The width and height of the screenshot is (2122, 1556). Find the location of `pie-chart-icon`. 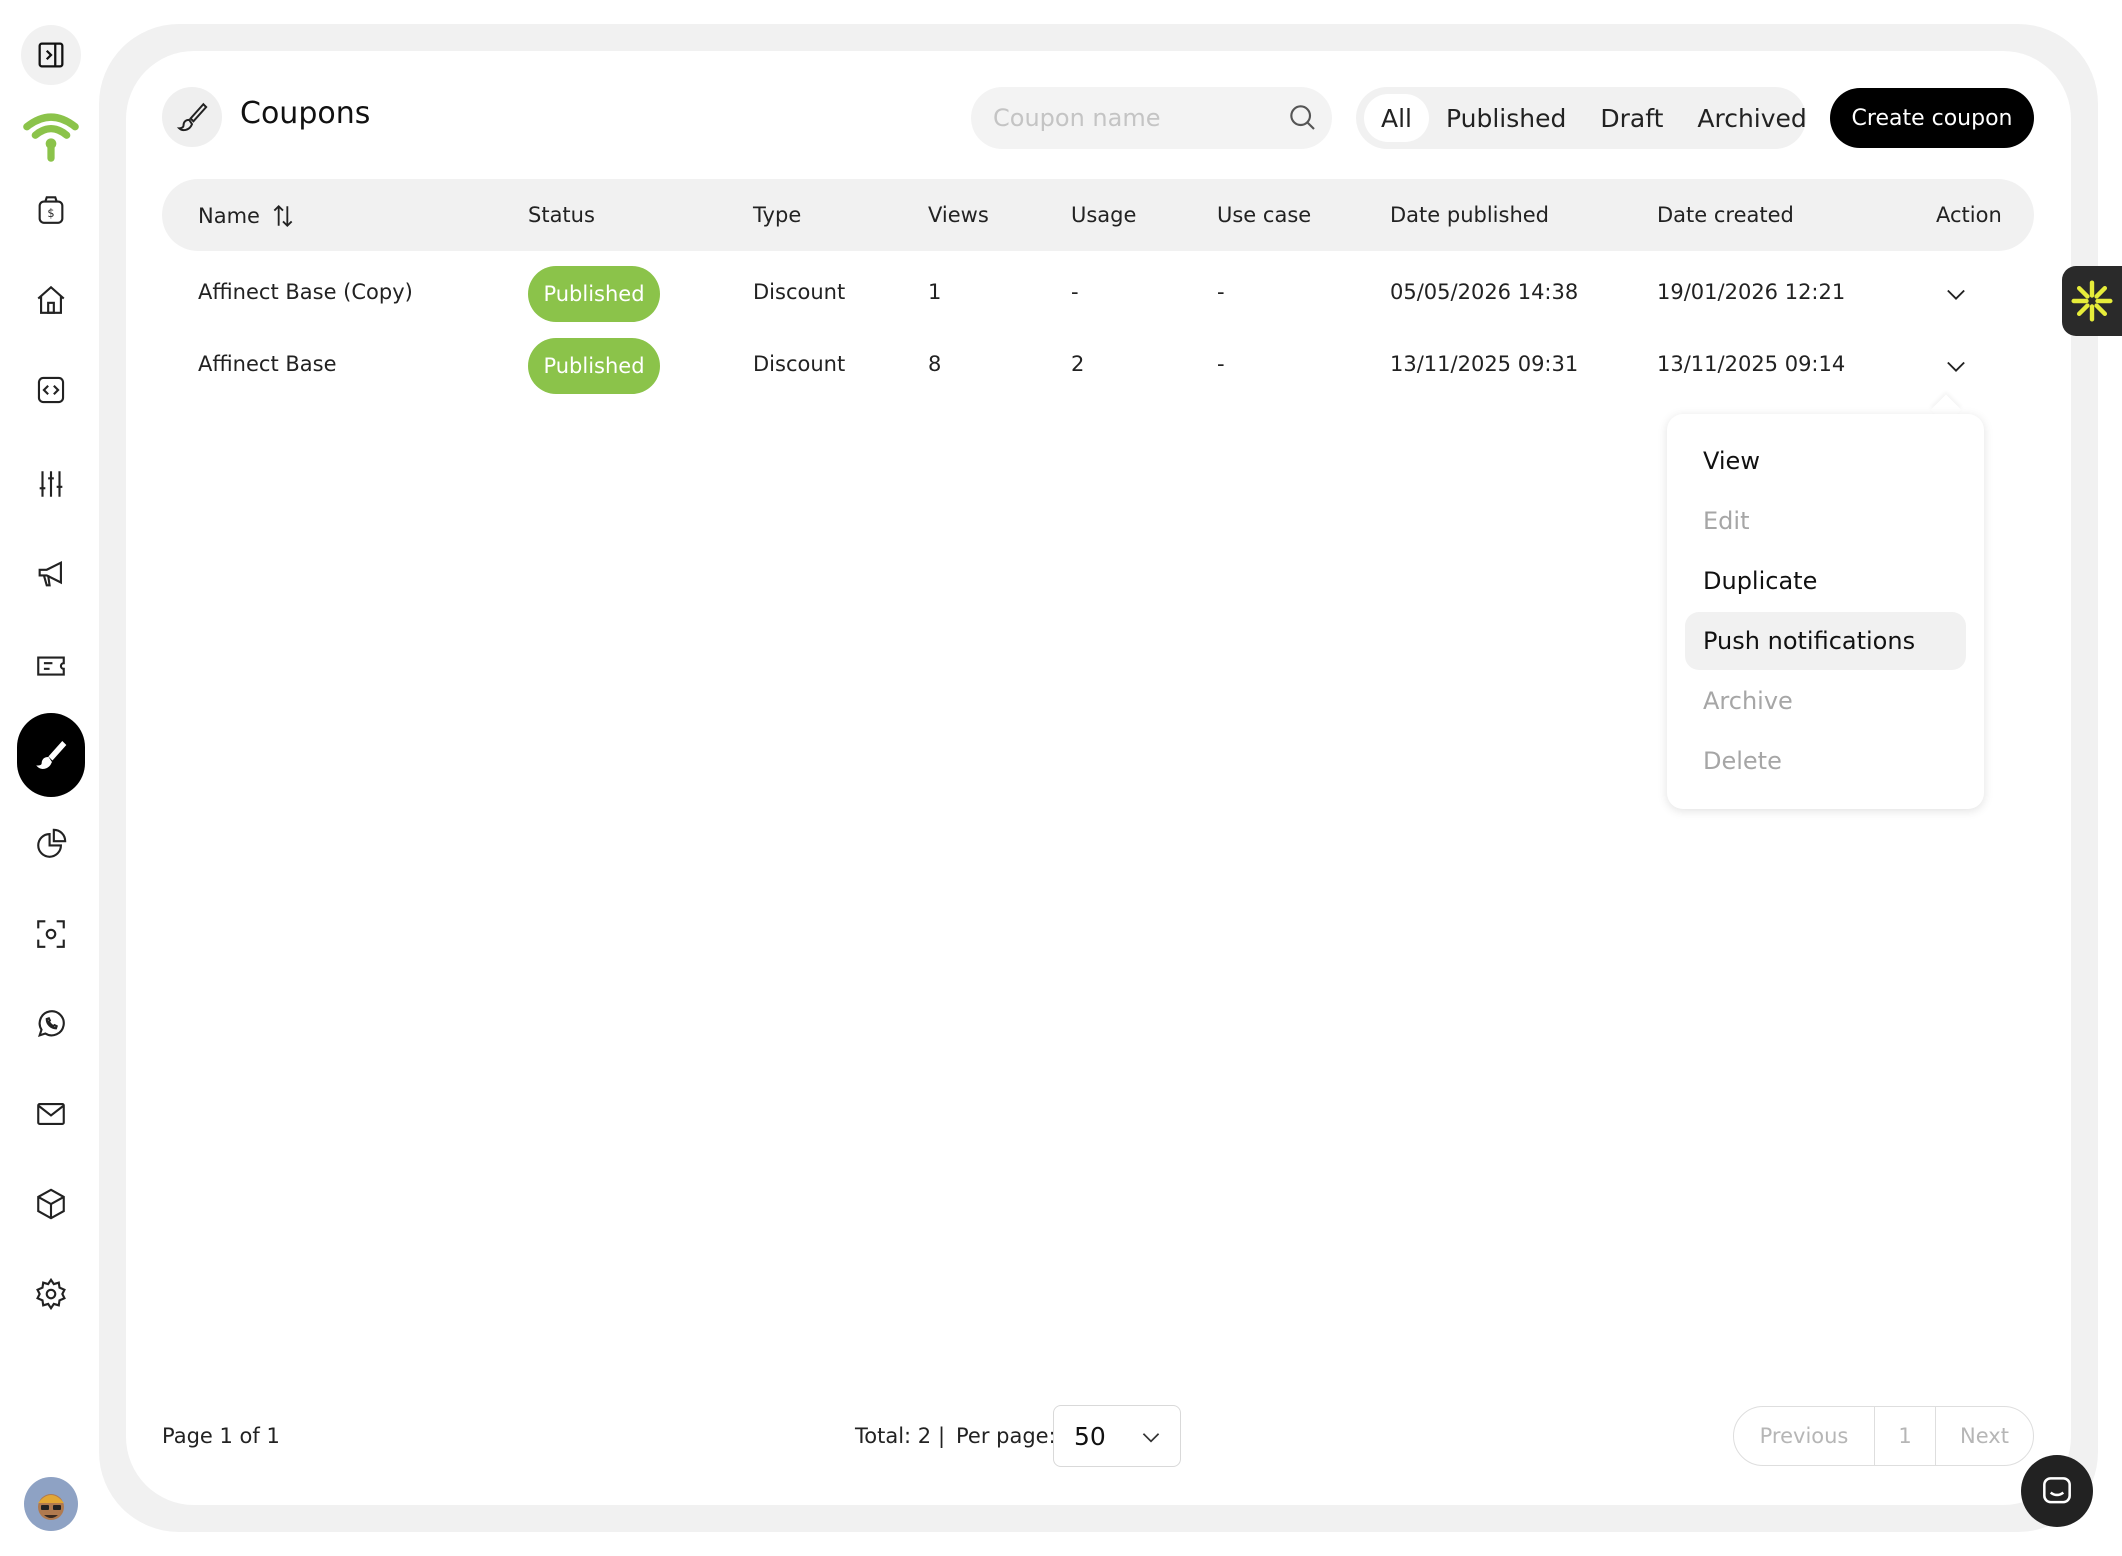

pie-chart-icon is located at coordinates (52, 843).